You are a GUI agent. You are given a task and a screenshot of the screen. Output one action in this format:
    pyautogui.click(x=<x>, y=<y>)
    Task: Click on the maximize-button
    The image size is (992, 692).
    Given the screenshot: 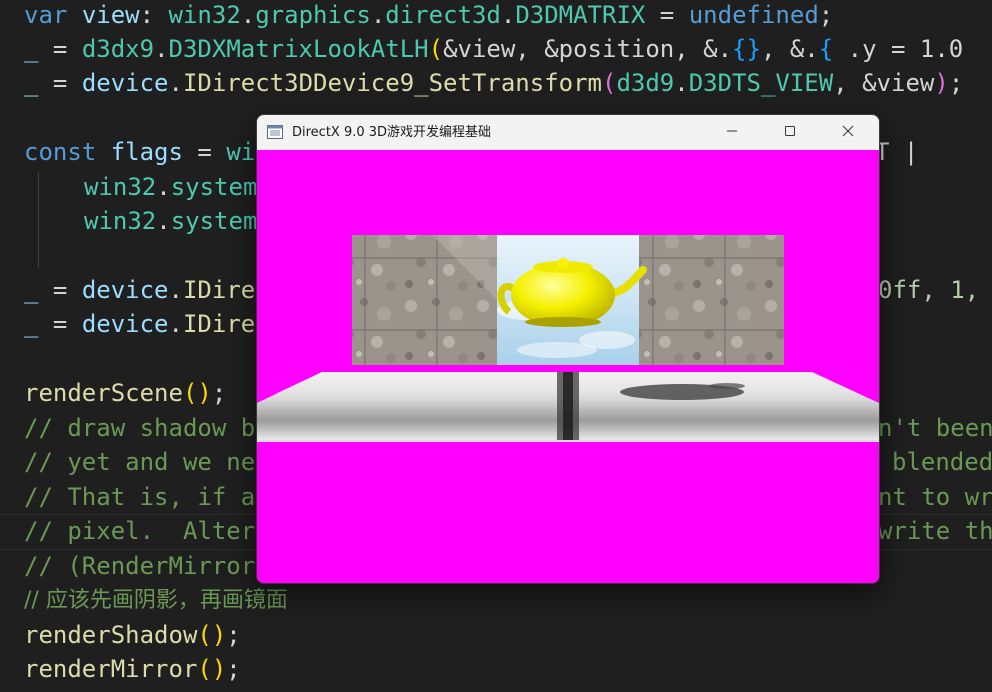 What is the action you would take?
    pyautogui.click(x=790, y=132)
    